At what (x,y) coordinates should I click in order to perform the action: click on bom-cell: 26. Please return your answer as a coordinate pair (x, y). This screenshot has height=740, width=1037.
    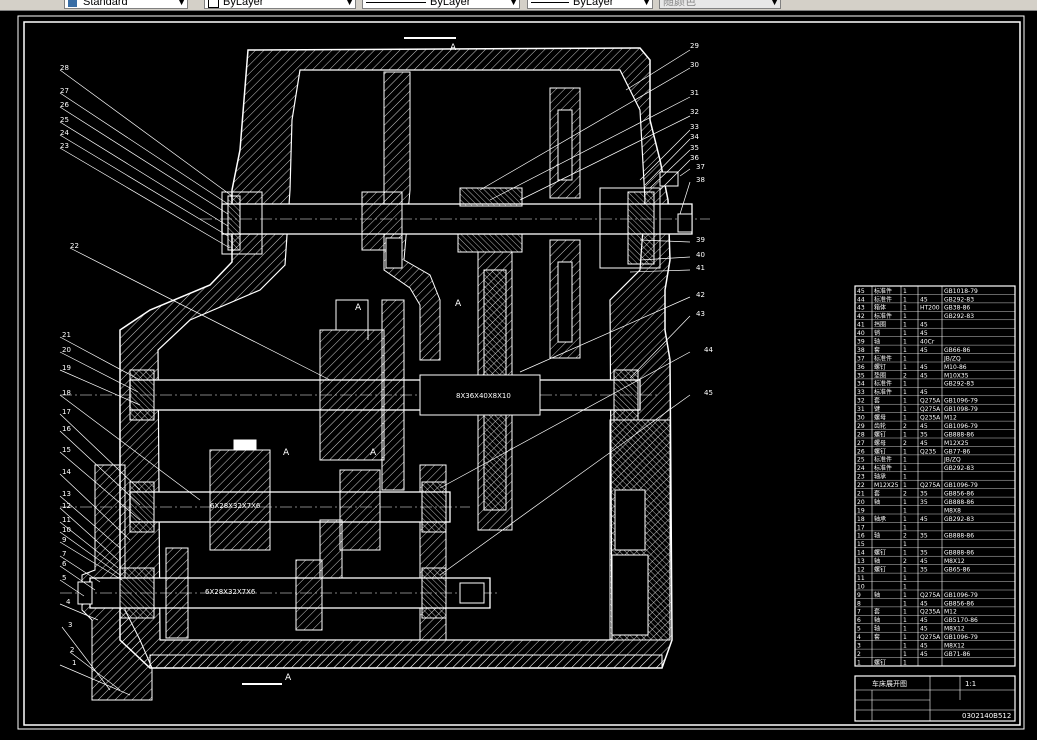
    Looking at the image, I should click on (861, 451).